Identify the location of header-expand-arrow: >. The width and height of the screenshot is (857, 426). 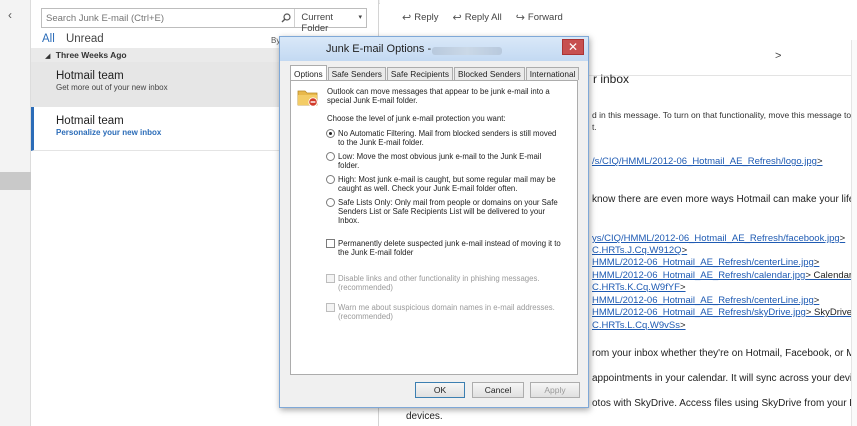
(778, 56).